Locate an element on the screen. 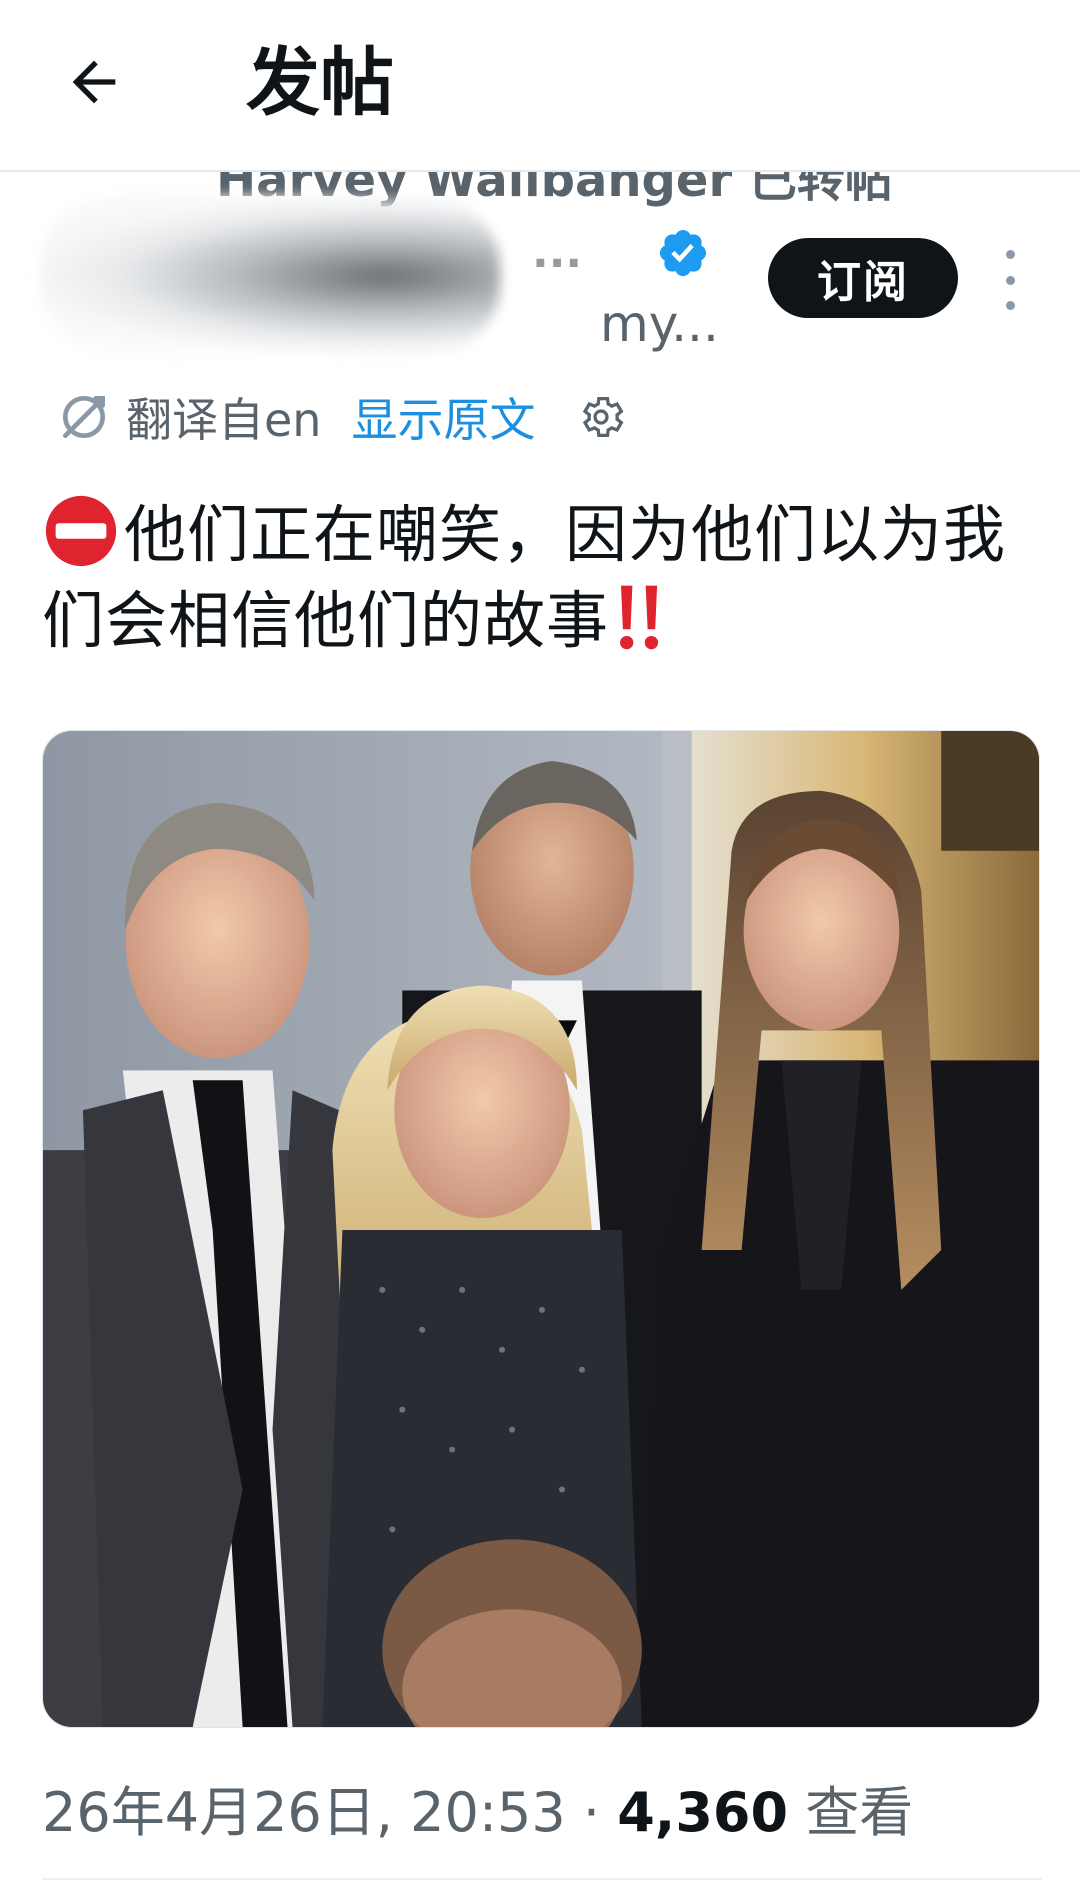 The width and height of the screenshot is (1080, 1899). arrow-left-icon is located at coordinates (94, 82).